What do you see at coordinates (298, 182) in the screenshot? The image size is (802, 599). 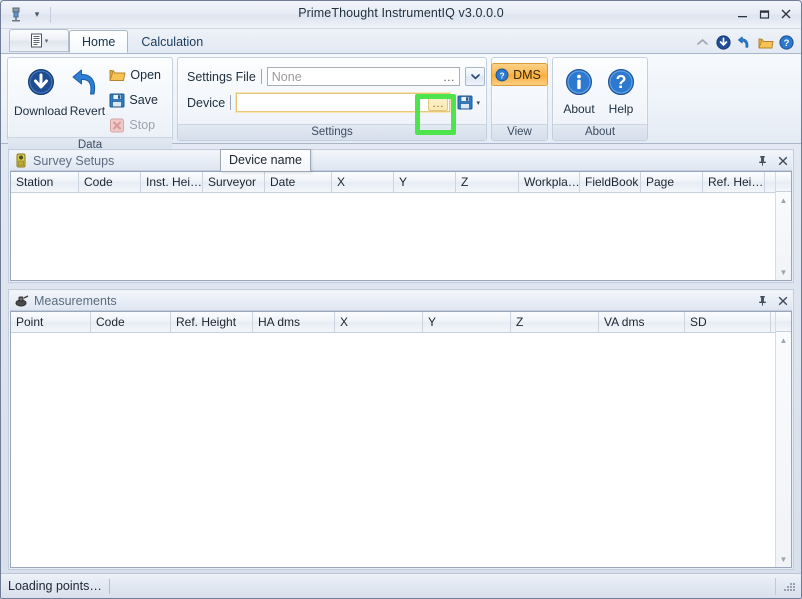 I see `column-header-date: Date` at bounding box center [298, 182].